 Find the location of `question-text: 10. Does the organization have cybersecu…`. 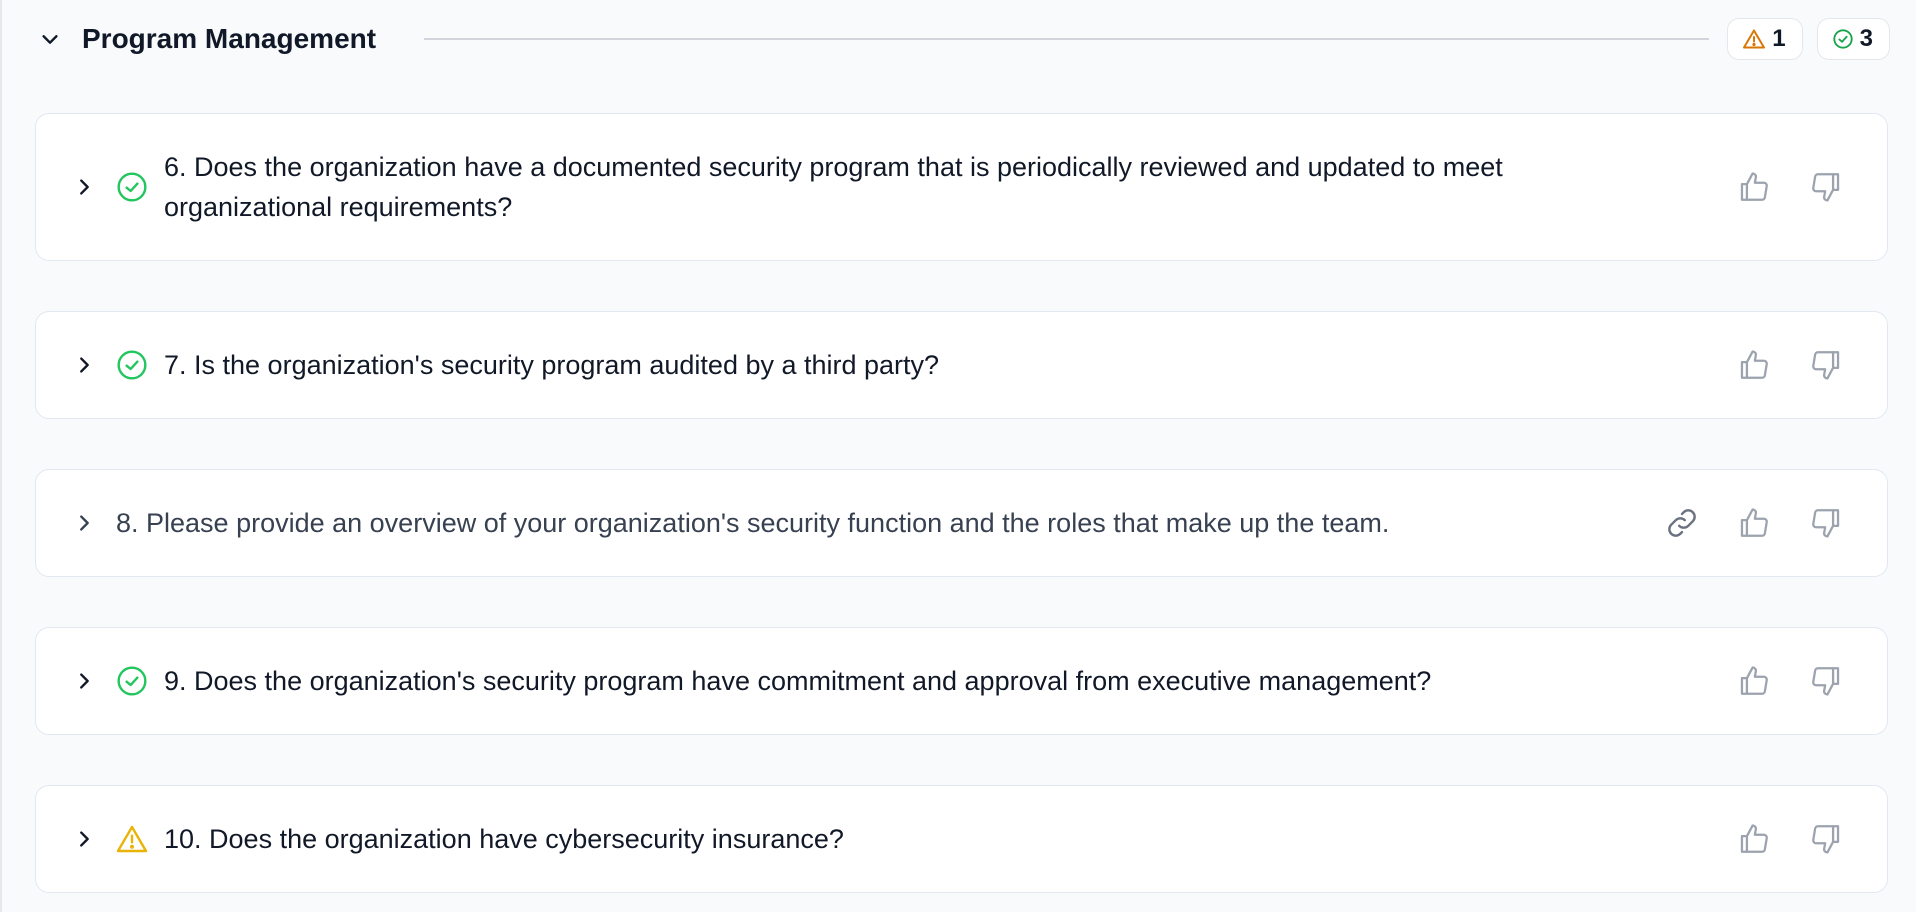

question-text: 10. Does the organization have cybersecu… is located at coordinates (504, 839).